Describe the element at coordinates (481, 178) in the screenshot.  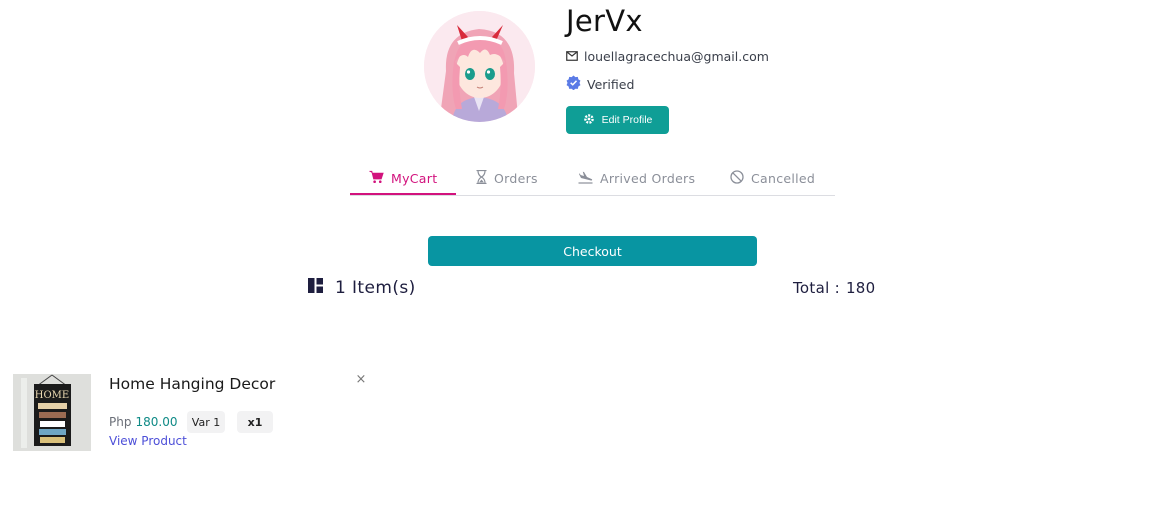
I see `hourglass-icon` at that location.